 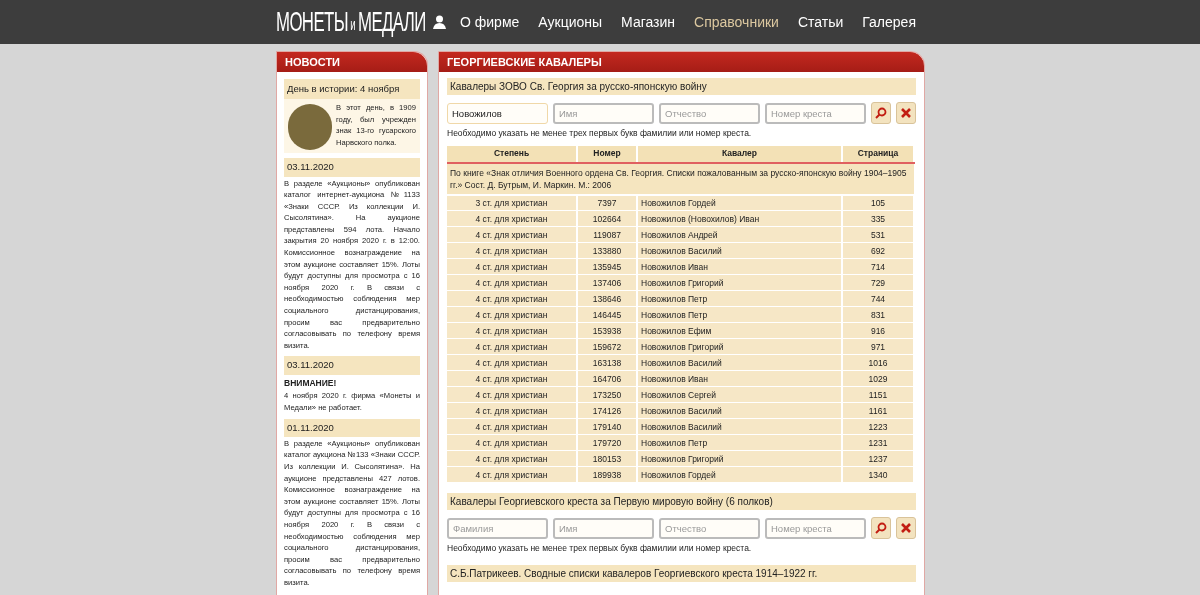 I want to click on news-heading: ВНИМАНИЕ!, so click(x=311, y=383).